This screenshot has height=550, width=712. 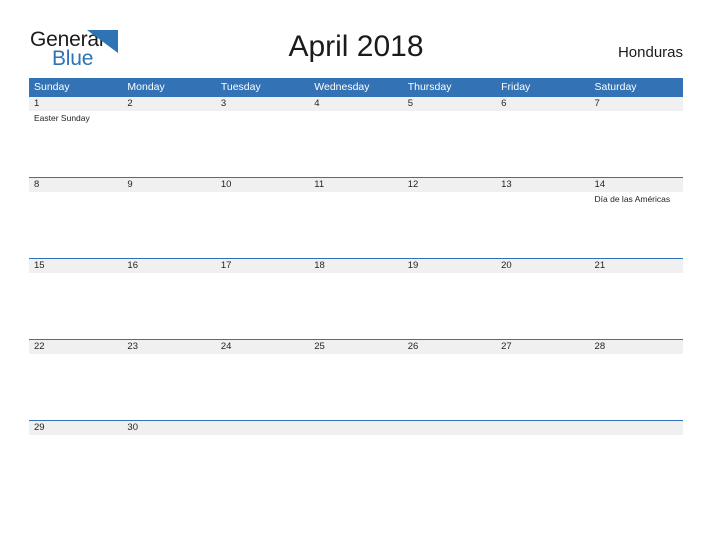 I want to click on day-number: 25, so click(x=355, y=347).